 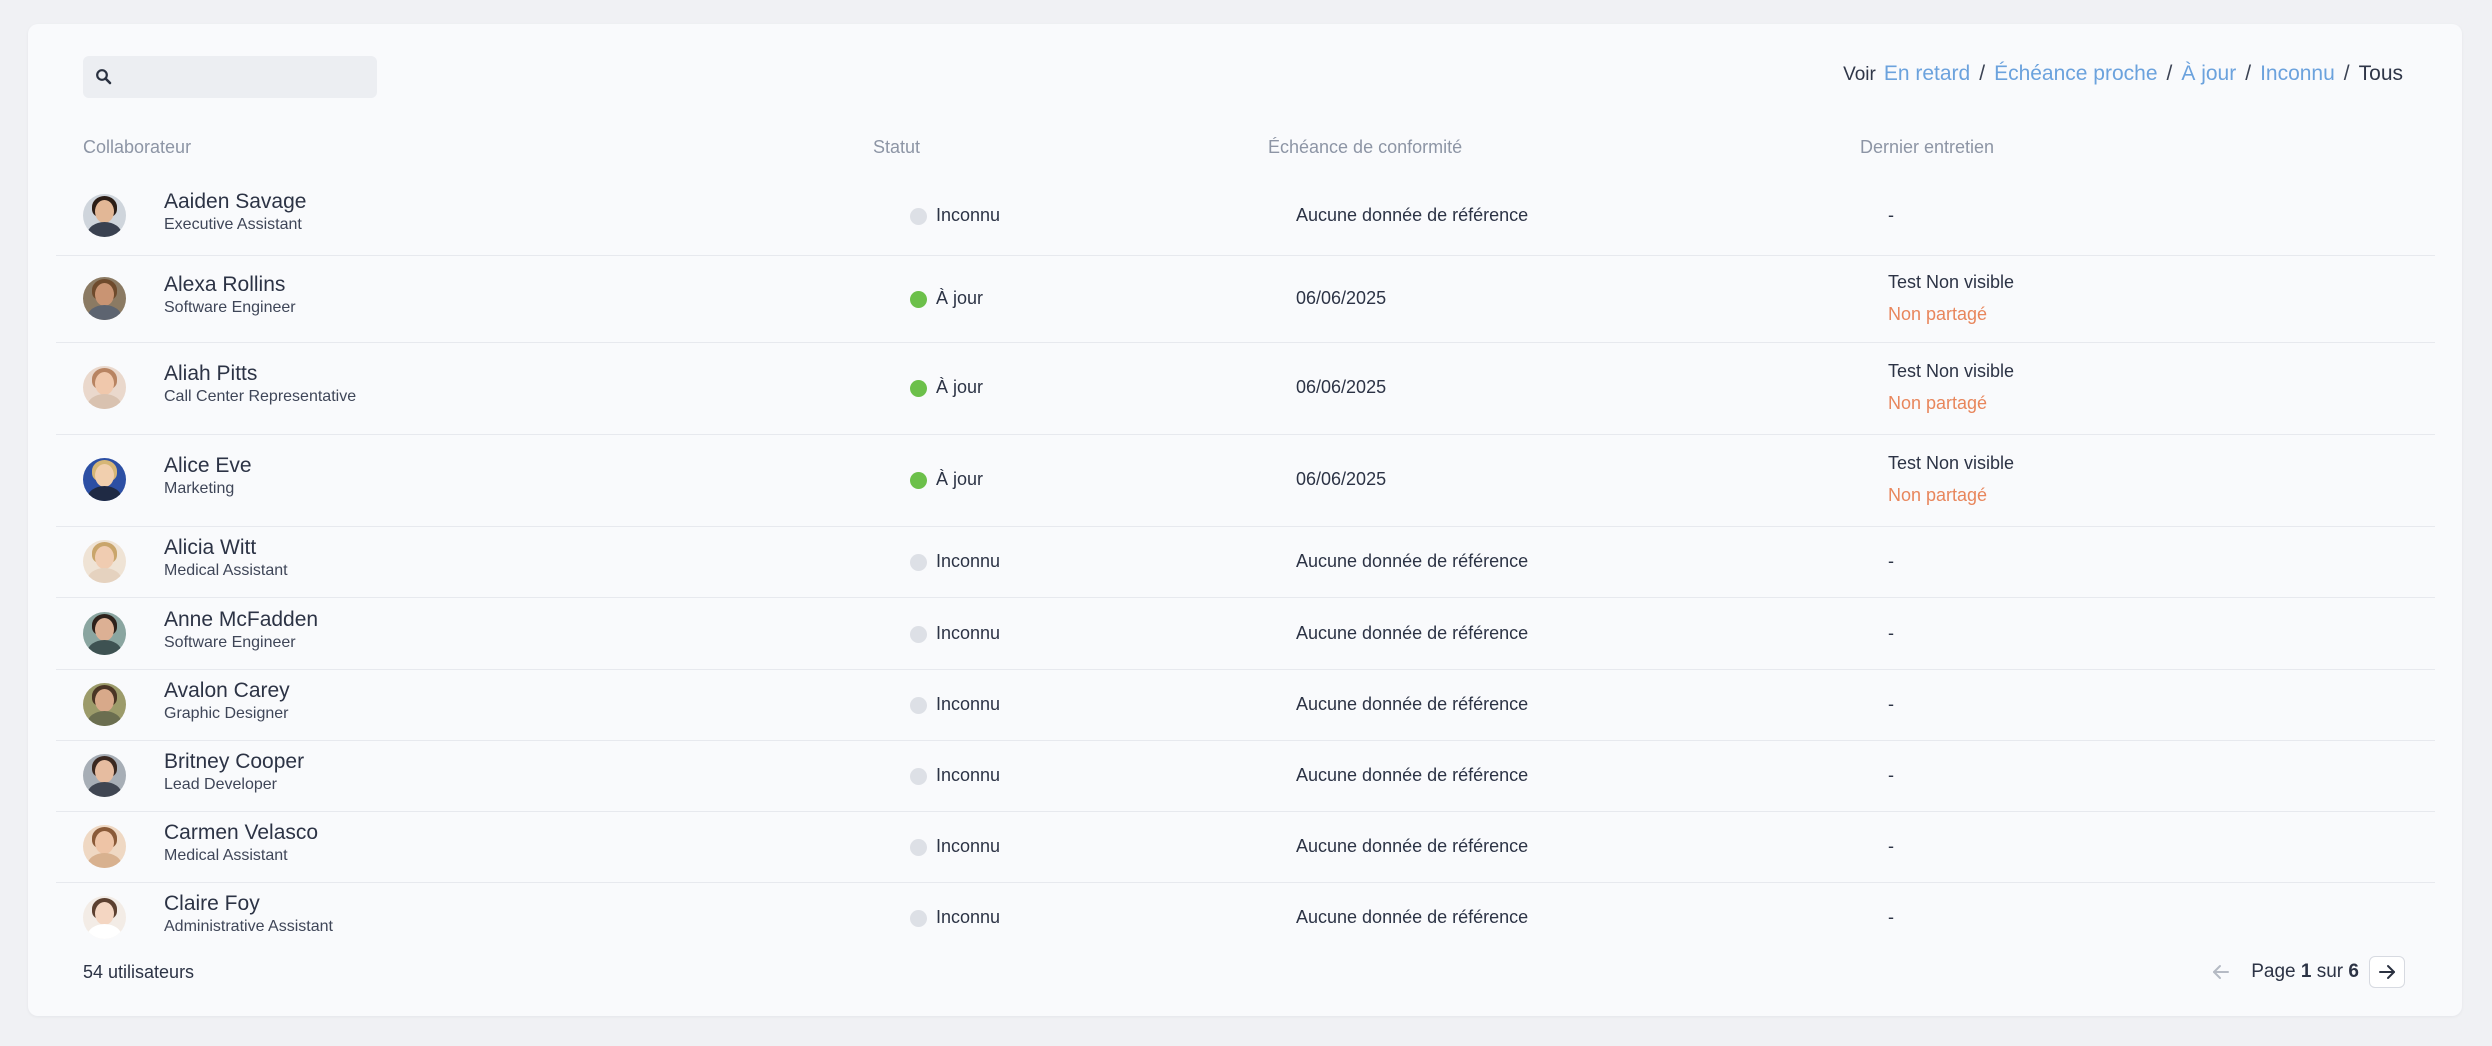 What do you see at coordinates (227, 691) in the screenshot?
I see `user-name: Avalon Carey` at bounding box center [227, 691].